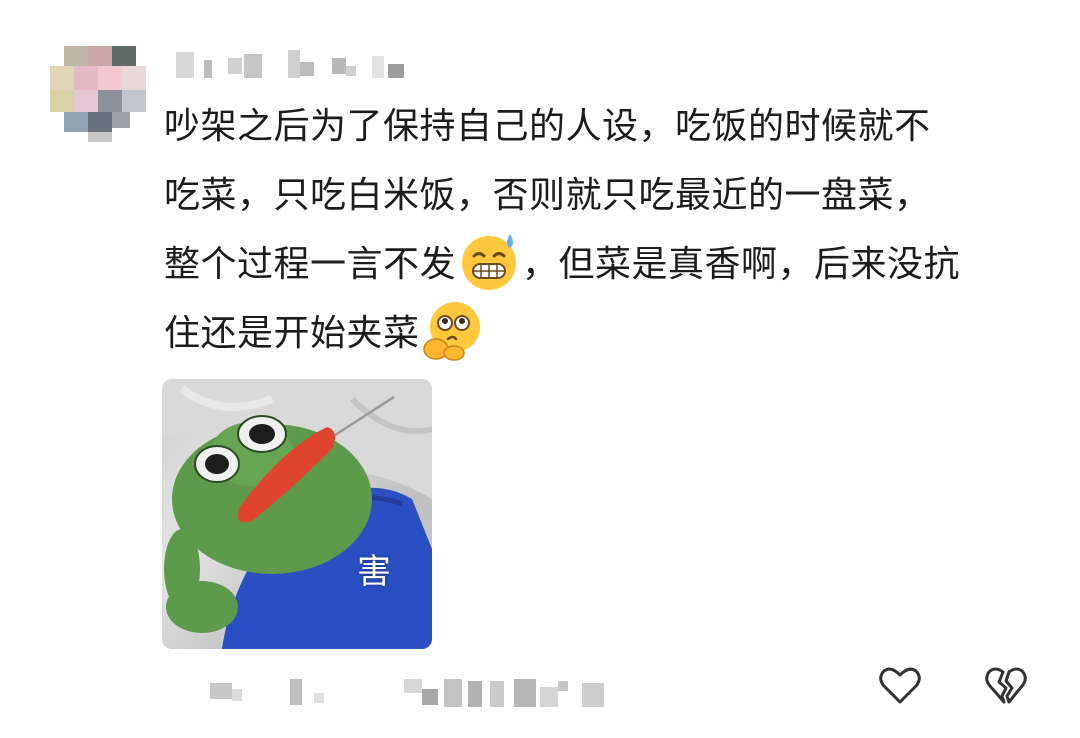 The width and height of the screenshot is (1080, 738). I want to click on comment-line: 吵架之后为了保持自己的人设，吃饭的时候就不, so click(547, 126).